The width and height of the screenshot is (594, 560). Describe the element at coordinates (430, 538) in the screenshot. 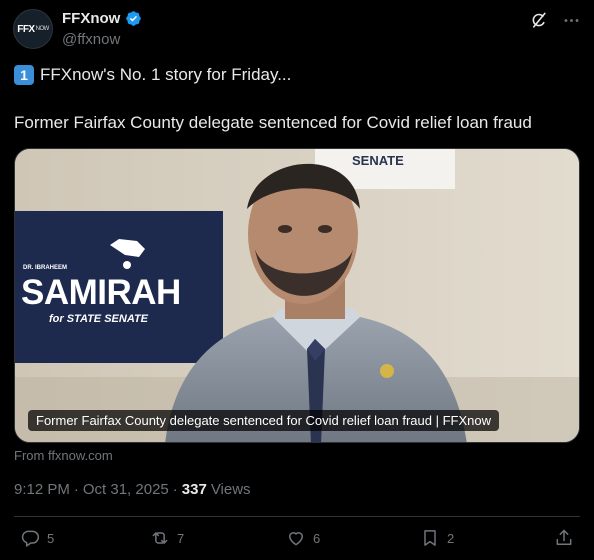

I see `bookmark-icon` at that location.